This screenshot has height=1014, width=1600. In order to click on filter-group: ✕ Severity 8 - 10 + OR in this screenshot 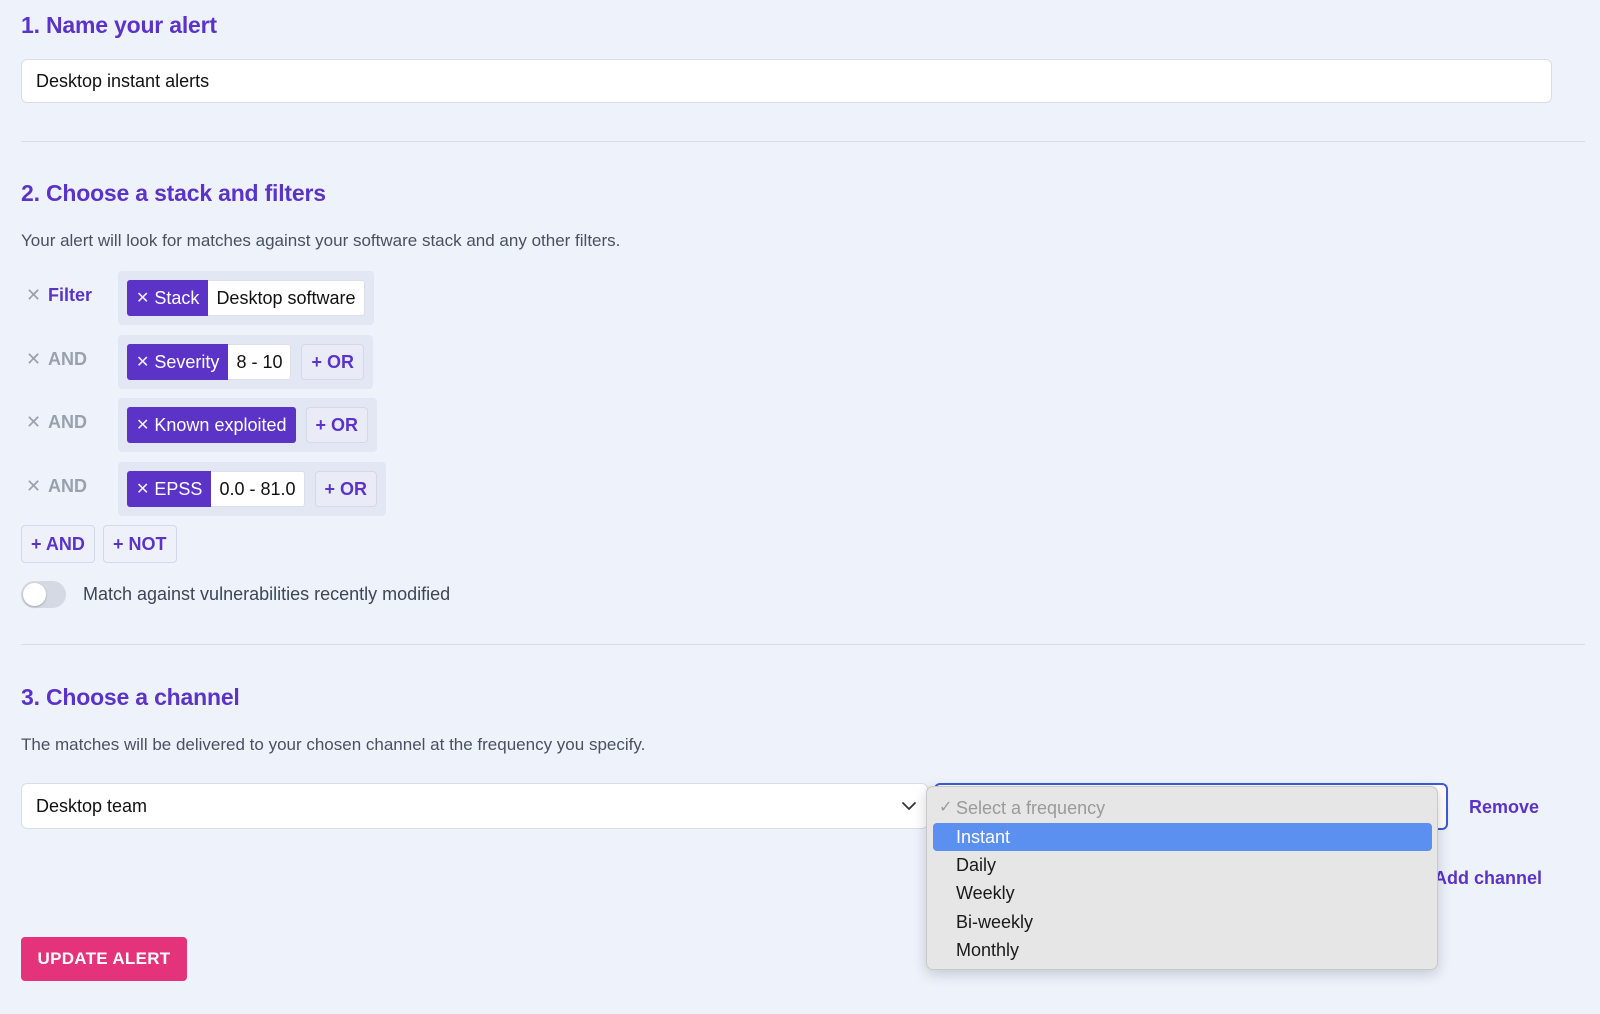, I will do `click(245, 362)`.